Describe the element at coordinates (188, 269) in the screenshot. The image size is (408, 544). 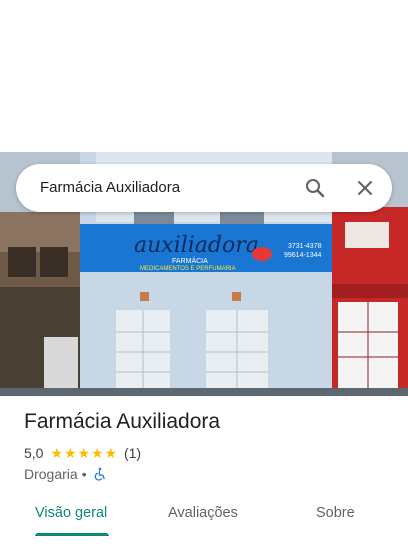
I see `sign-tagline-text: MEDICAMENTOS E PERFUMARIA` at that location.